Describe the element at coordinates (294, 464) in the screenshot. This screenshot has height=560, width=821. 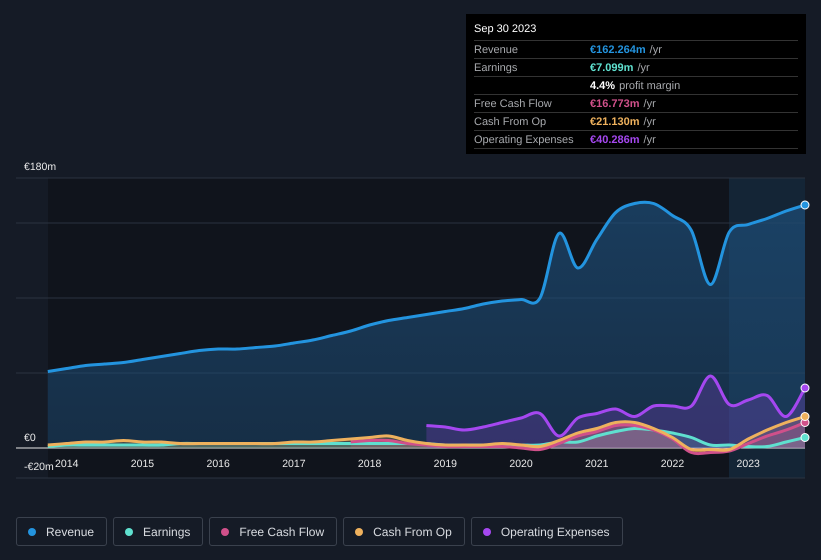
I see `x-axis-label: 2017` at that location.